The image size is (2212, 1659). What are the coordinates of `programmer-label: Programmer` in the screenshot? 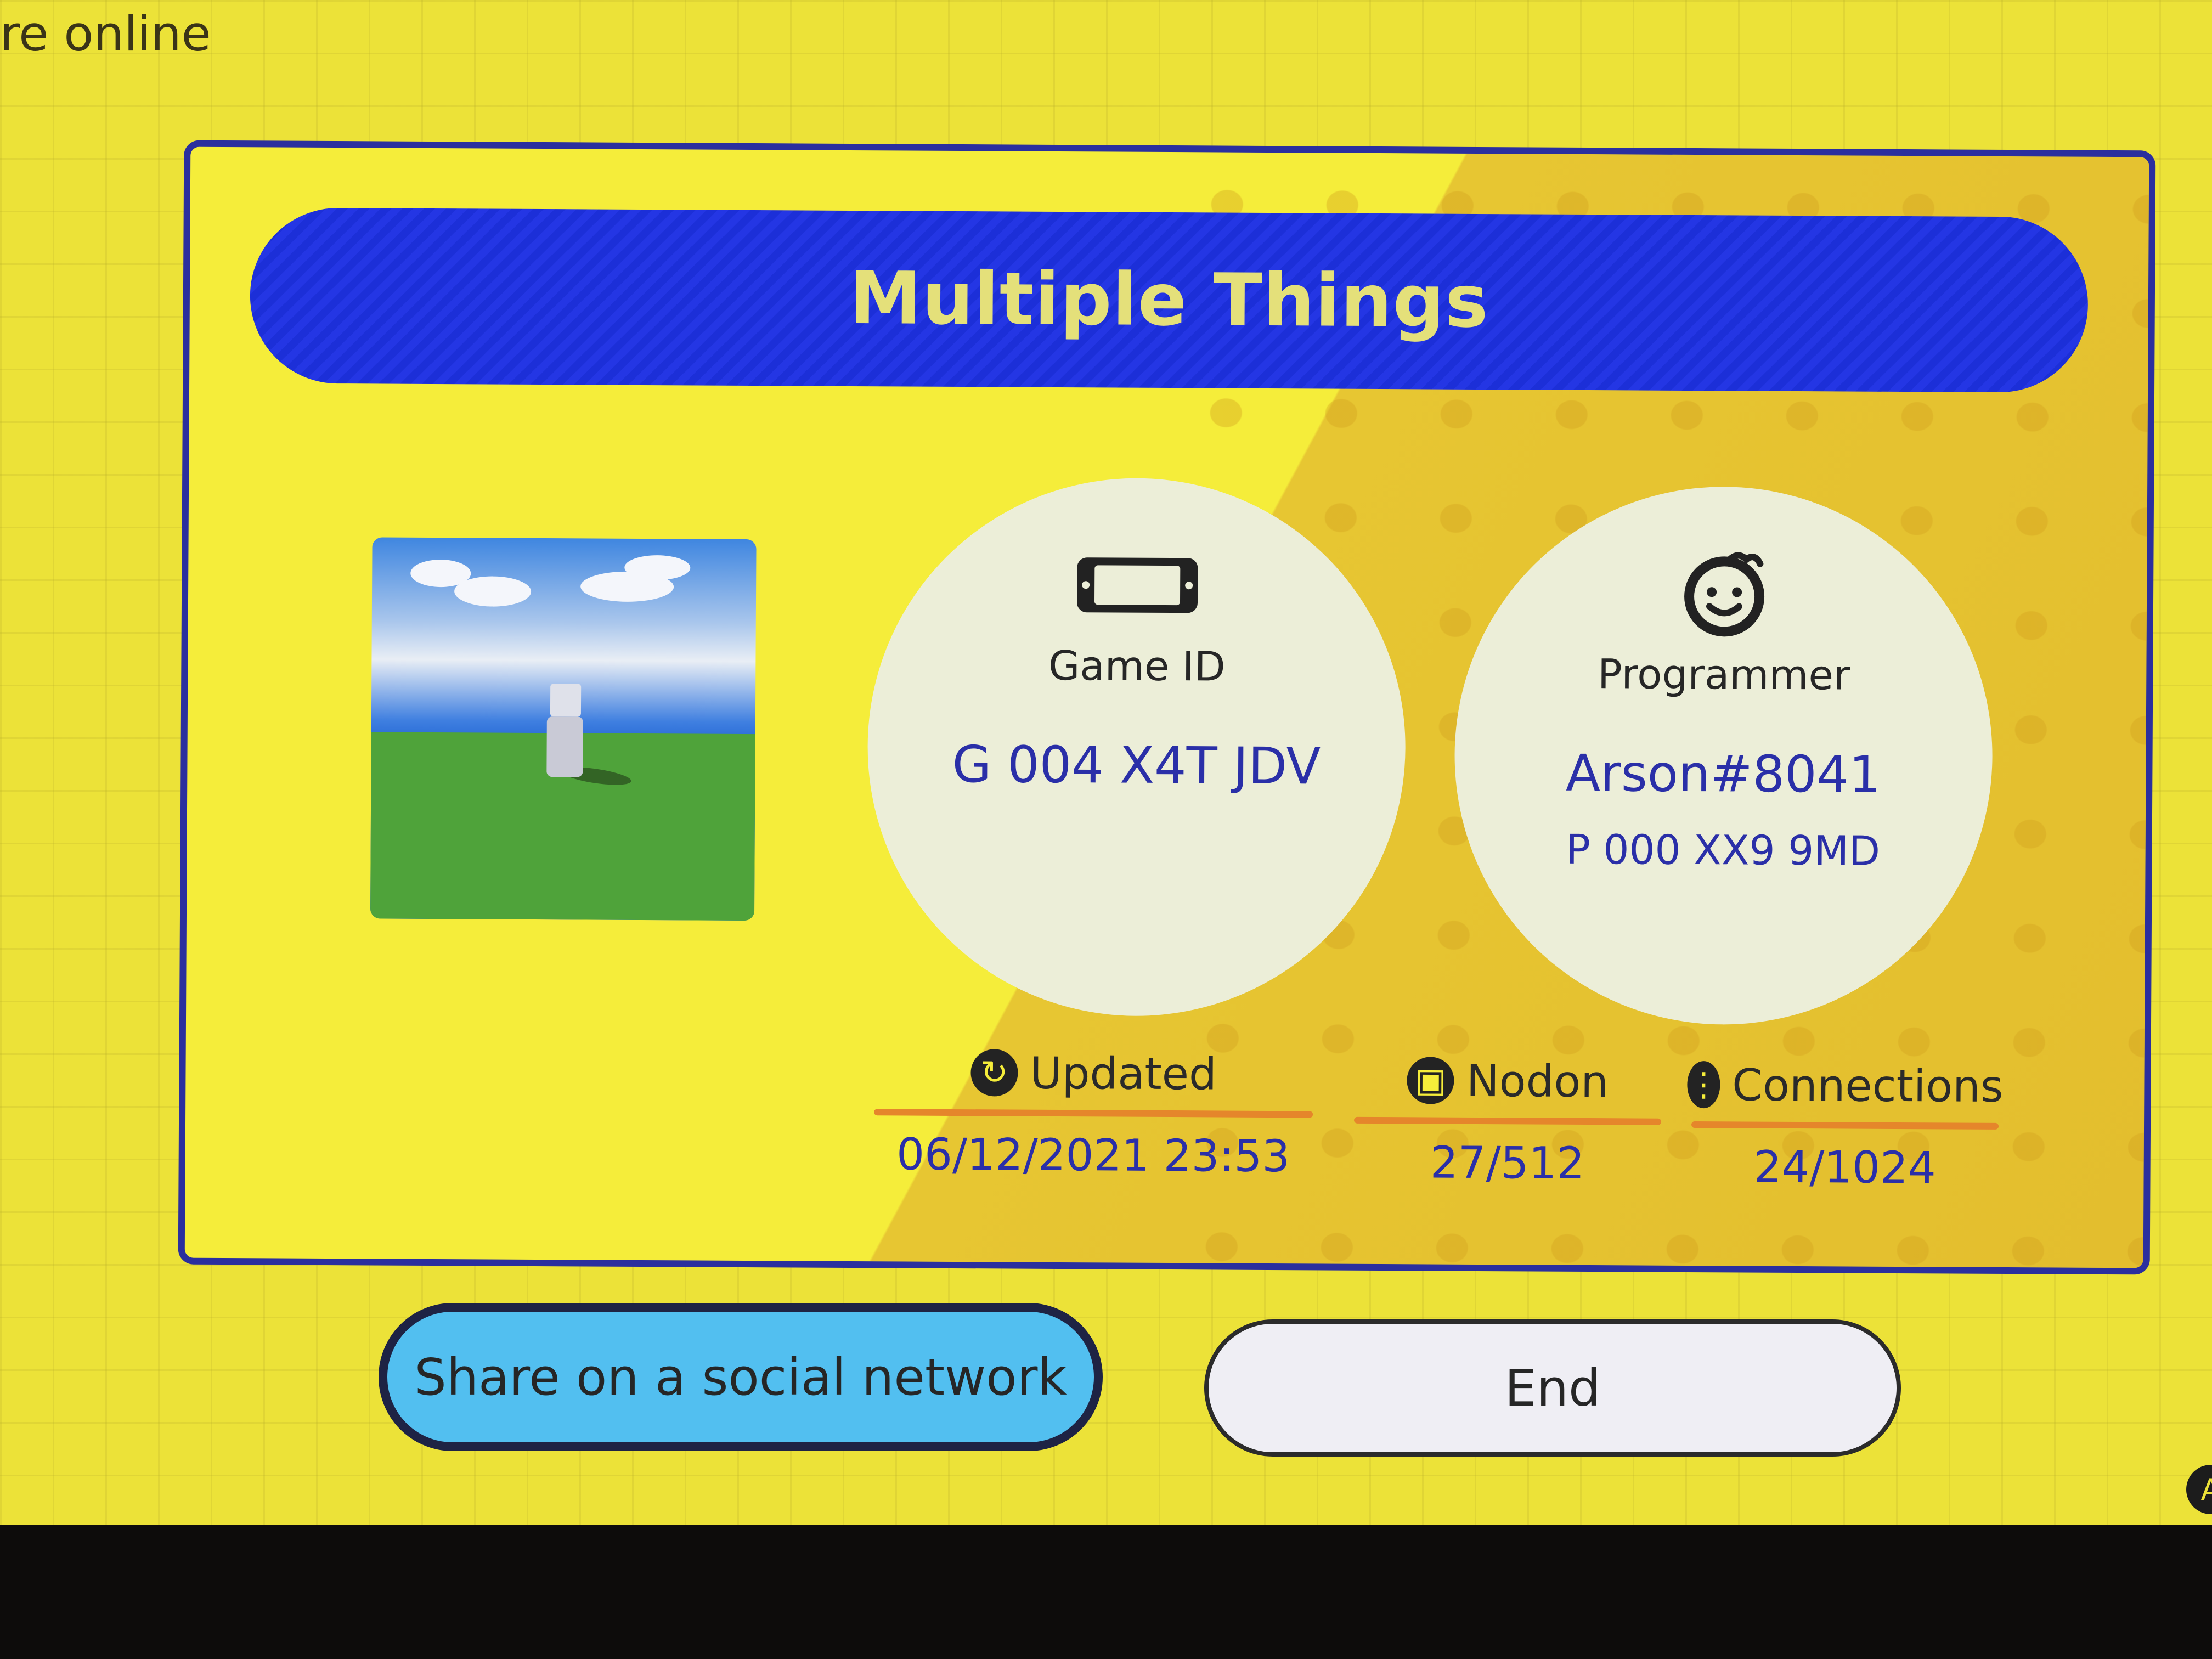 It's located at (1723, 675).